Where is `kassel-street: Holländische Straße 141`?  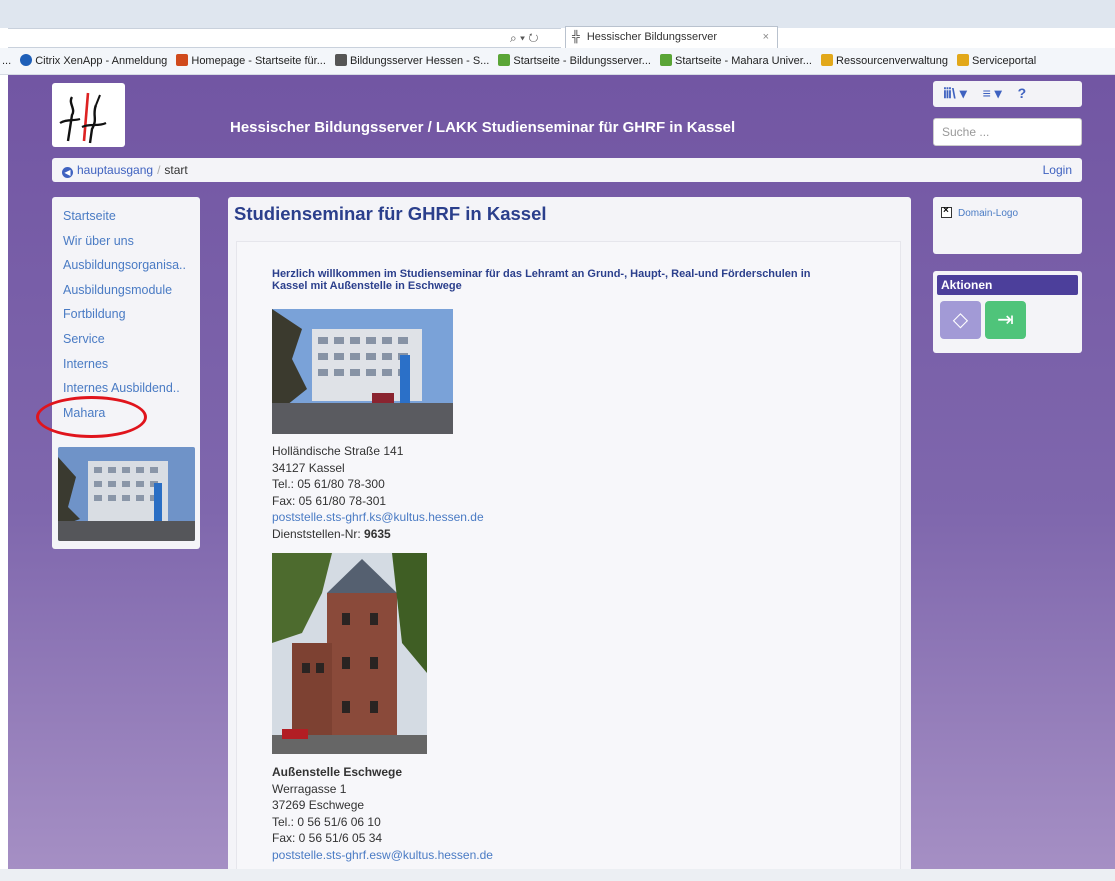
kassel-street: Holländische Straße 141 is located at coordinates (338, 451).